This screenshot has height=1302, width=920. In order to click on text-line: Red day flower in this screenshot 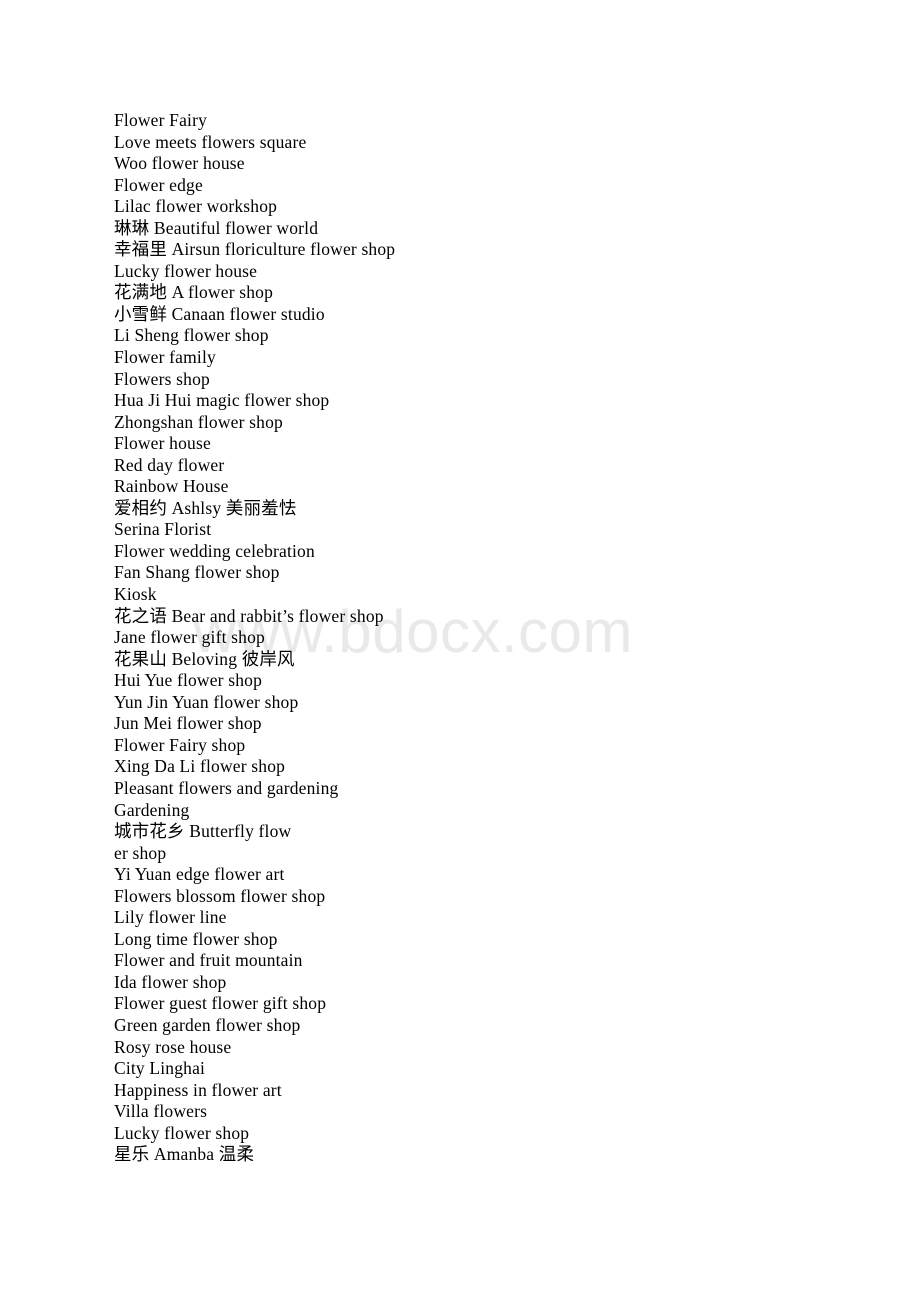, I will do `click(169, 464)`.